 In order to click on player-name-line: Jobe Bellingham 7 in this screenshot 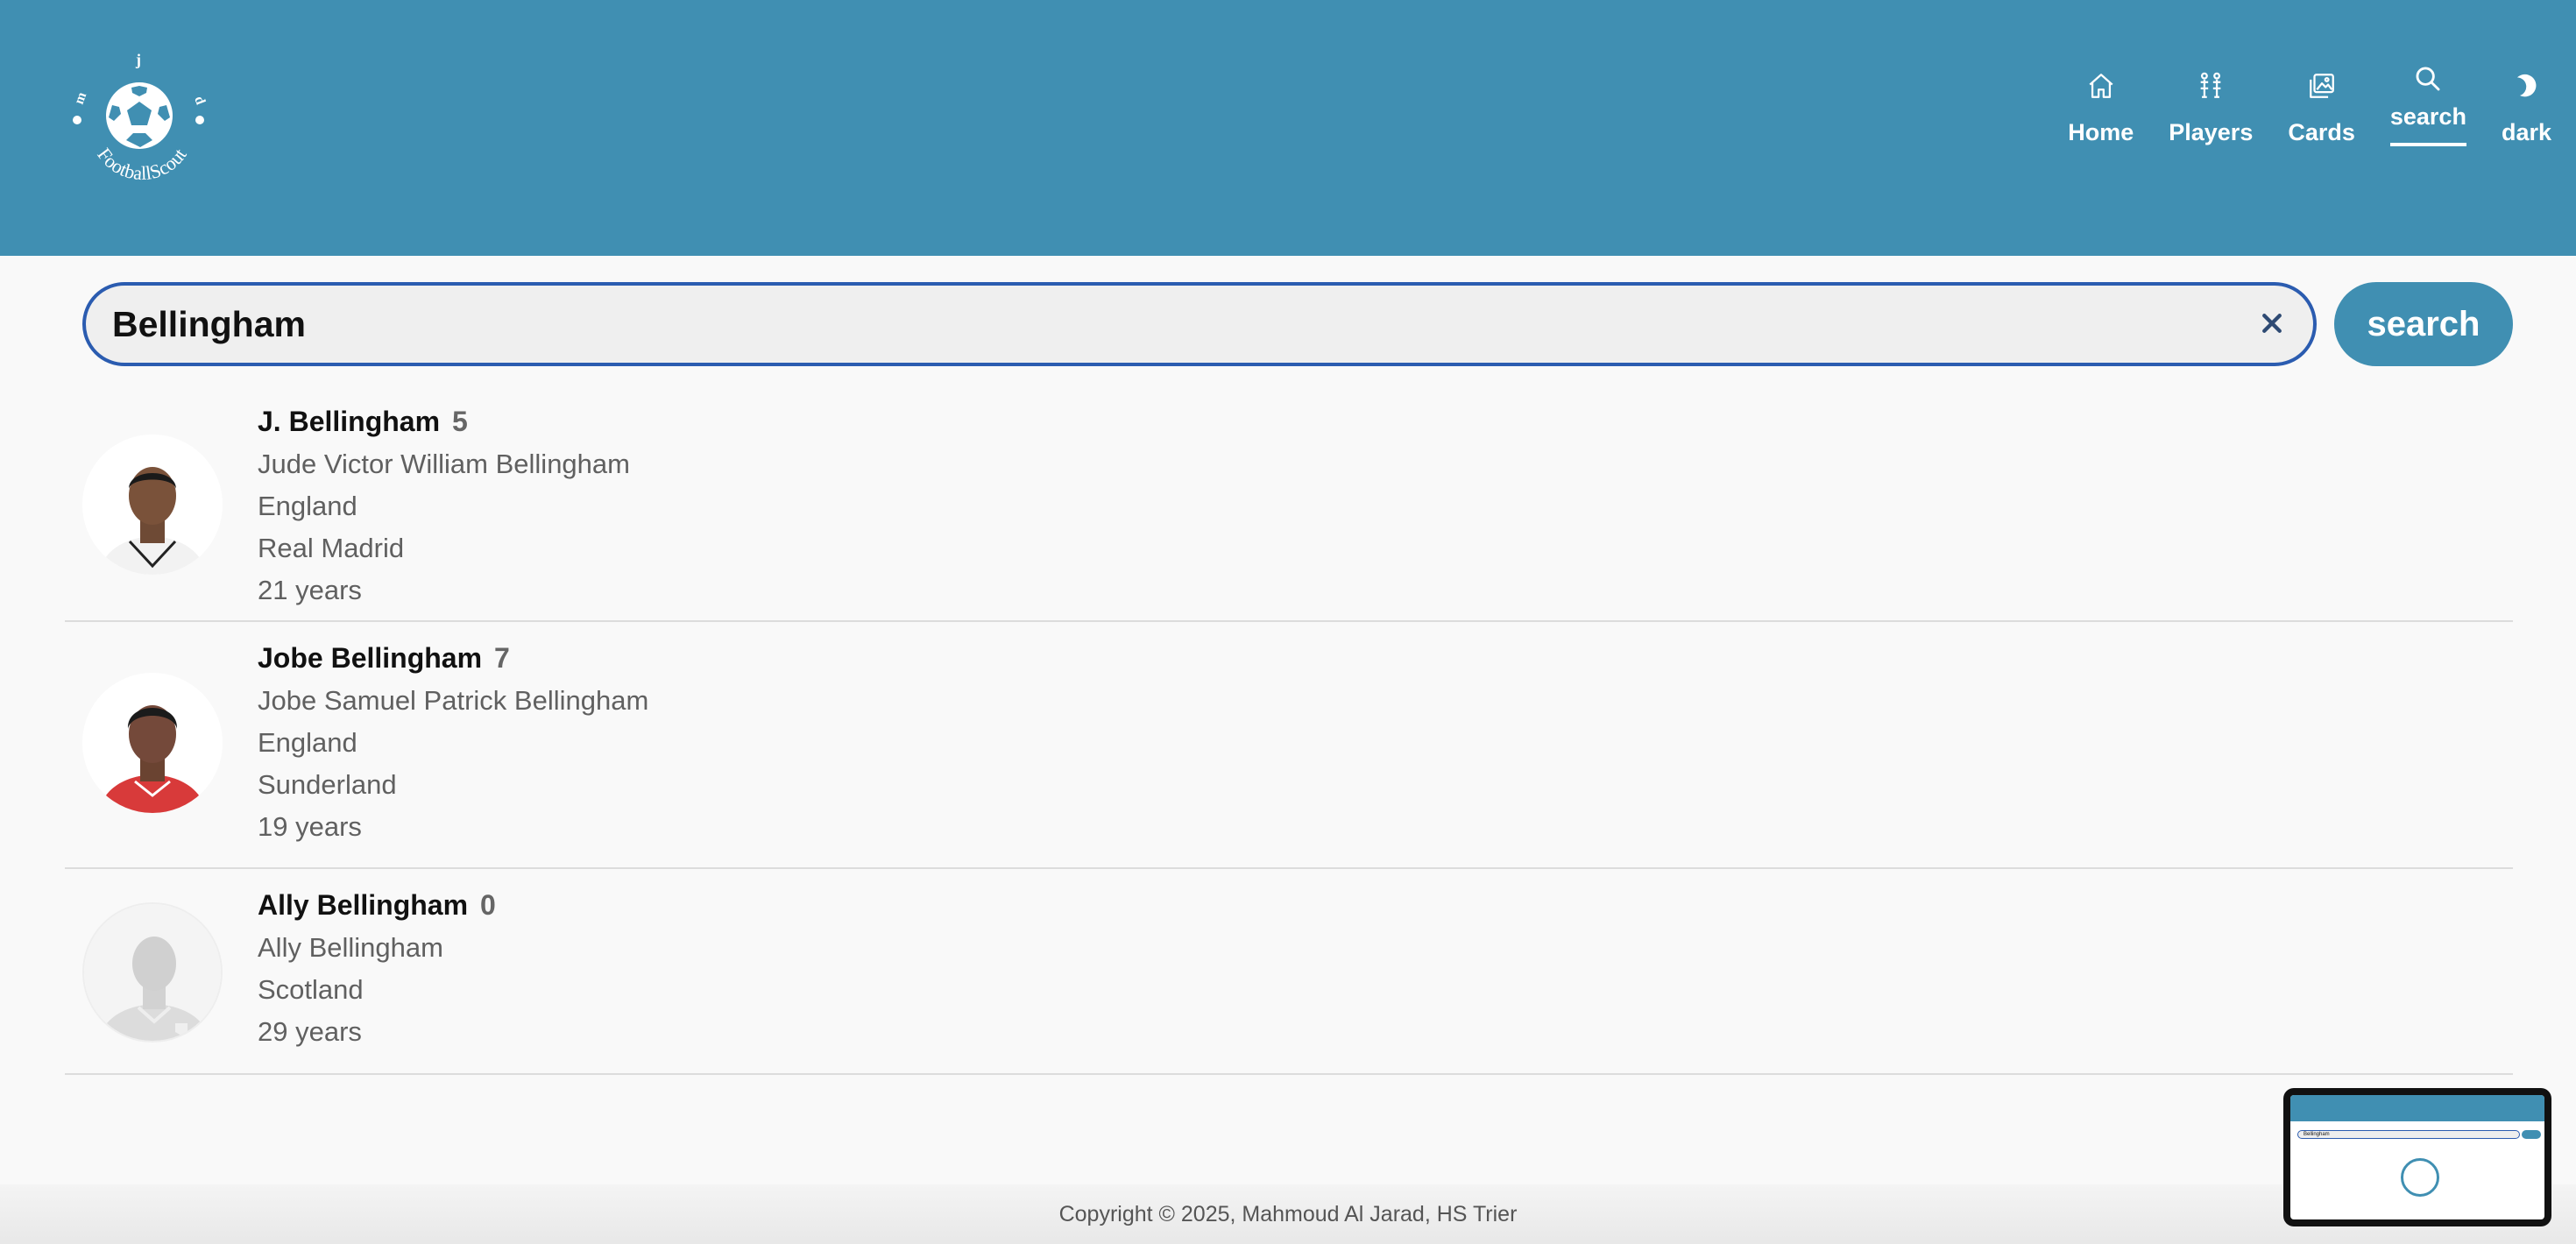, I will do `click(453, 658)`.